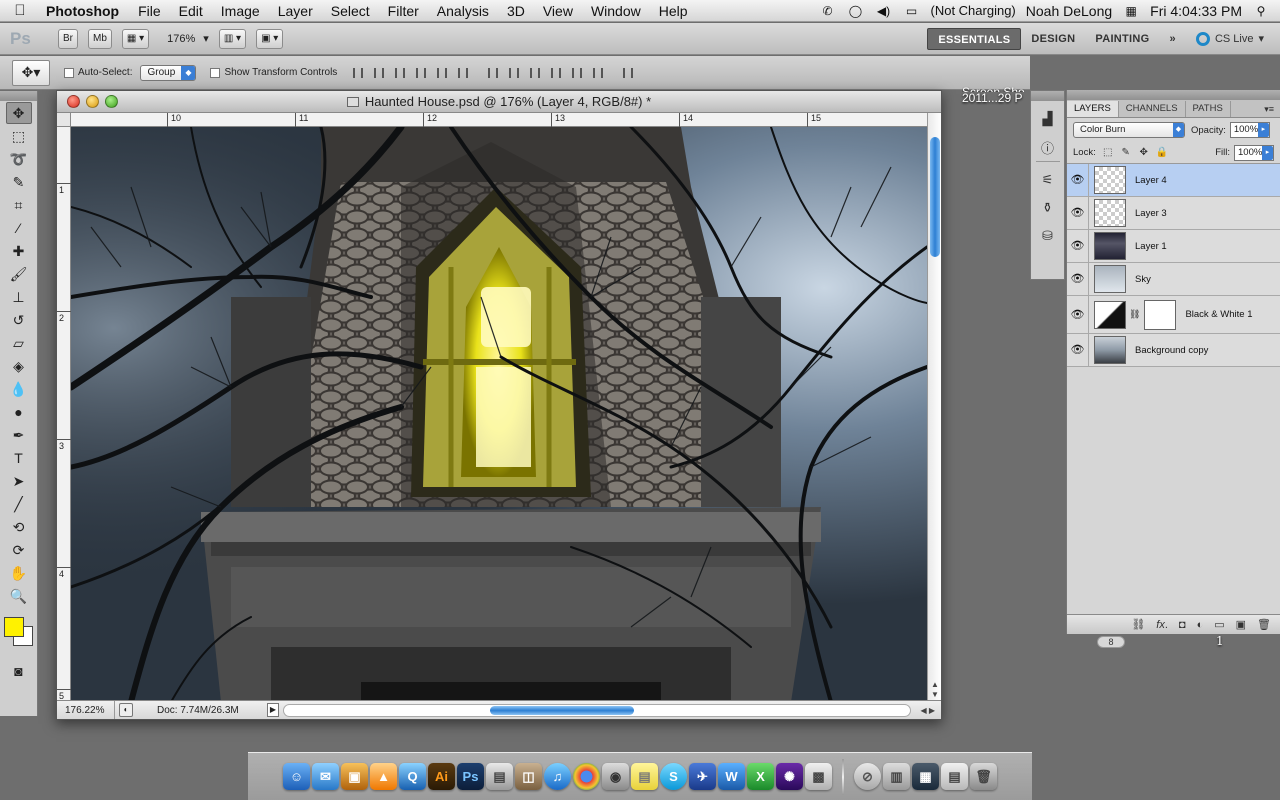 The image size is (1280, 800). I want to click on adium-icon: ✈, so click(702, 776).